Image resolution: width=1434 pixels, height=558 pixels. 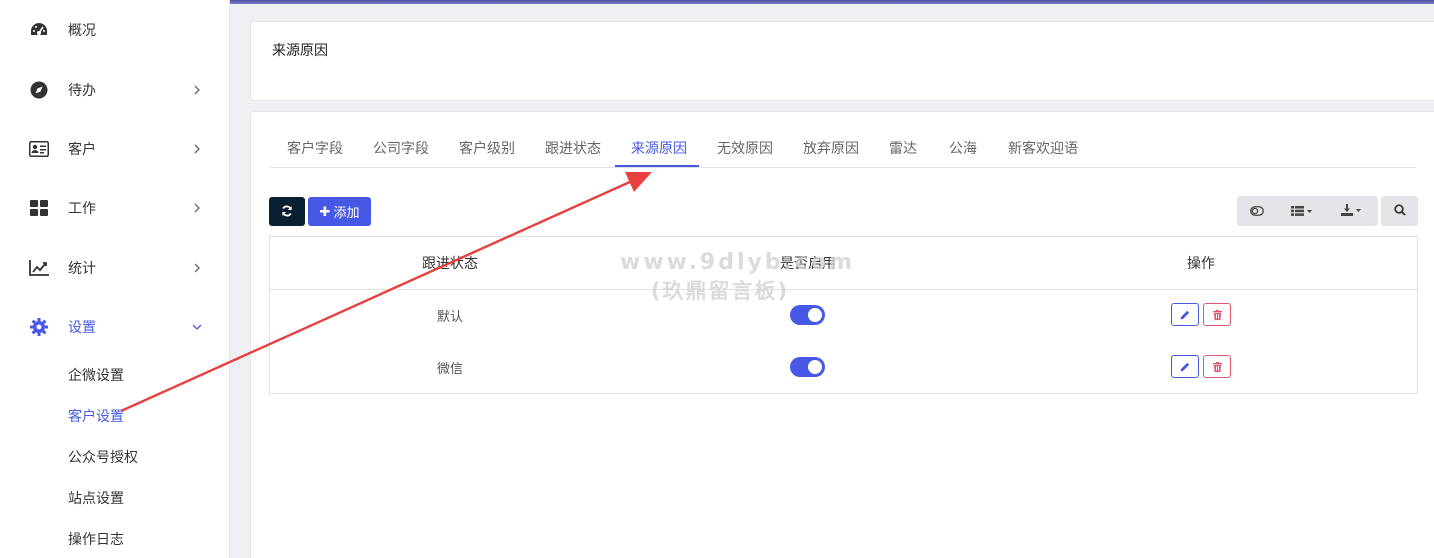 What do you see at coordinates (487, 148) in the screenshot?
I see `tab-customer-level: 客户级别` at bounding box center [487, 148].